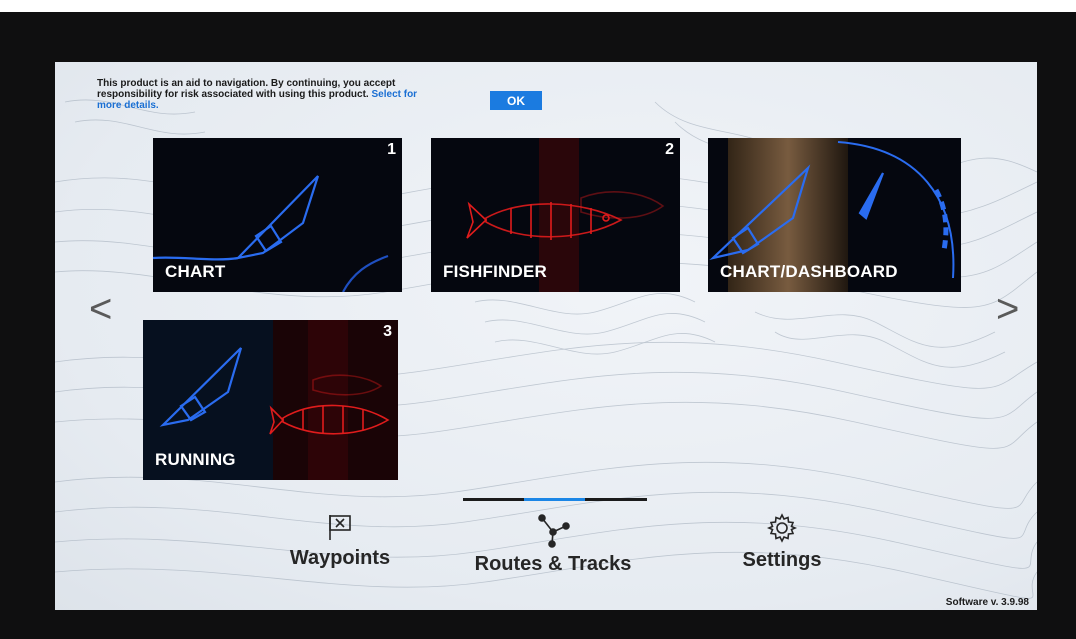  I want to click on tile-label: RUNNING, so click(195, 459).